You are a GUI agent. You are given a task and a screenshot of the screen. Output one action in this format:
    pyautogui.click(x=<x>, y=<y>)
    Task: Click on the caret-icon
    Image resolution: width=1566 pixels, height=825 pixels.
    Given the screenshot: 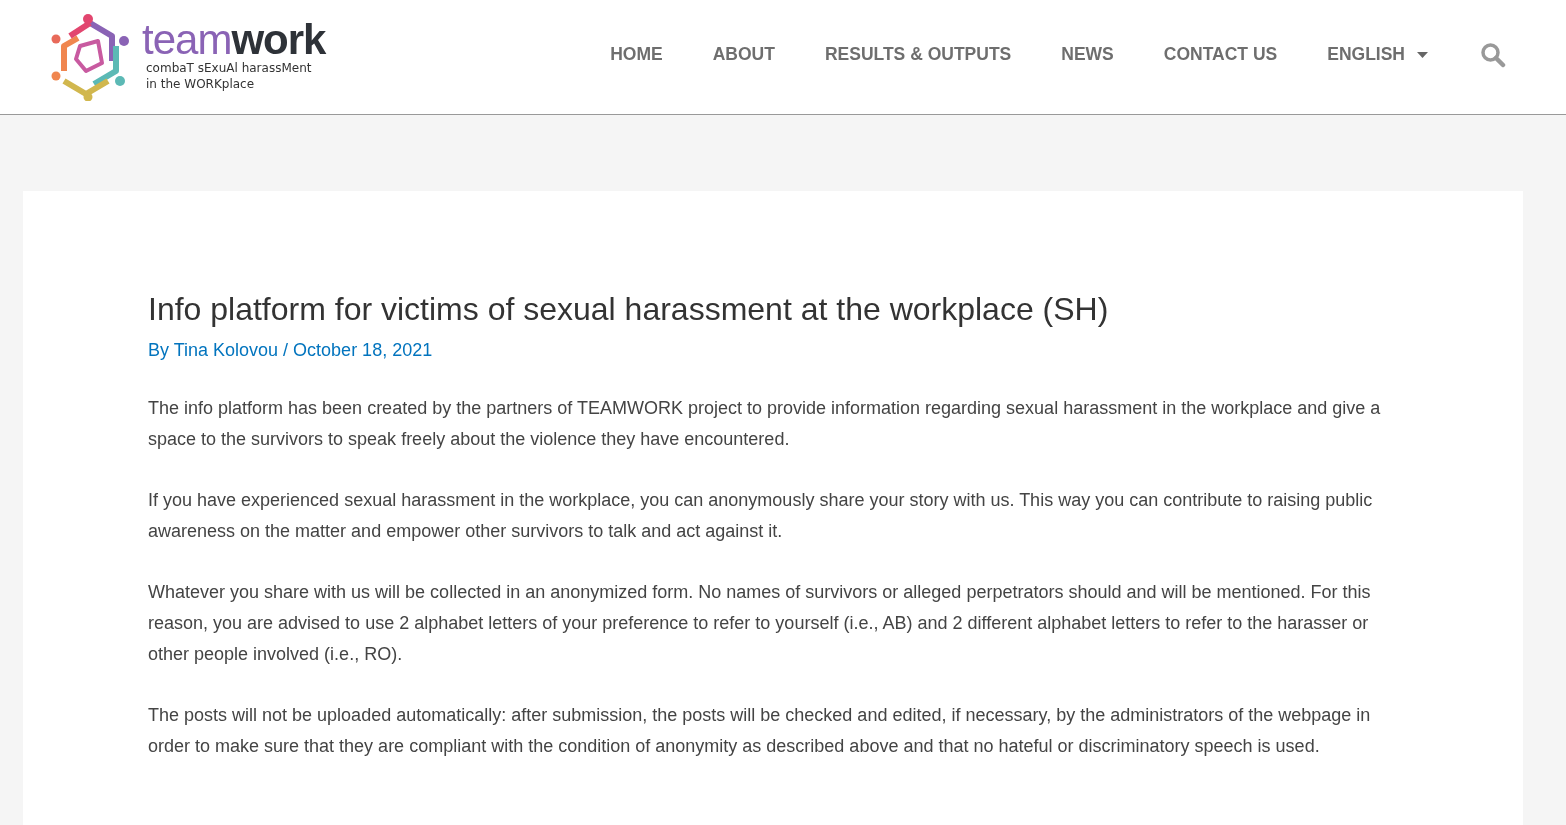 What is the action you would take?
    pyautogui.click(x=1422, y=54)
    